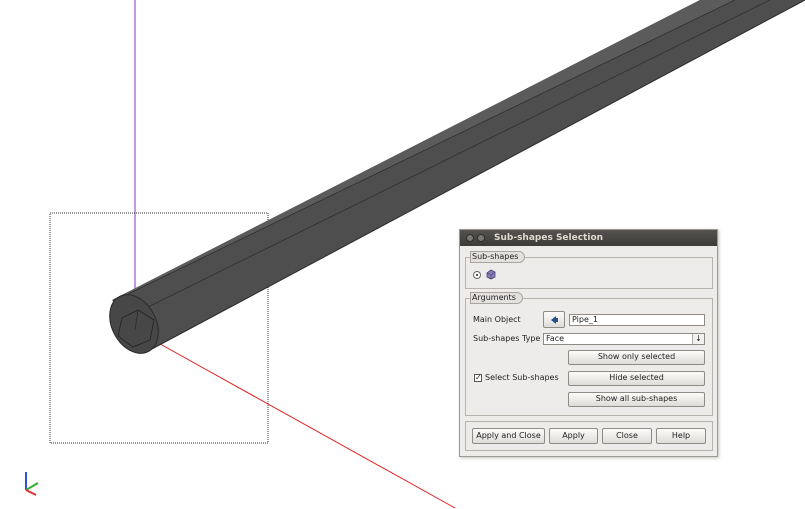  Describe the element at coordinates (496, 298) in the screenshot. I see `arguments-group-title: Arguments` at that location.